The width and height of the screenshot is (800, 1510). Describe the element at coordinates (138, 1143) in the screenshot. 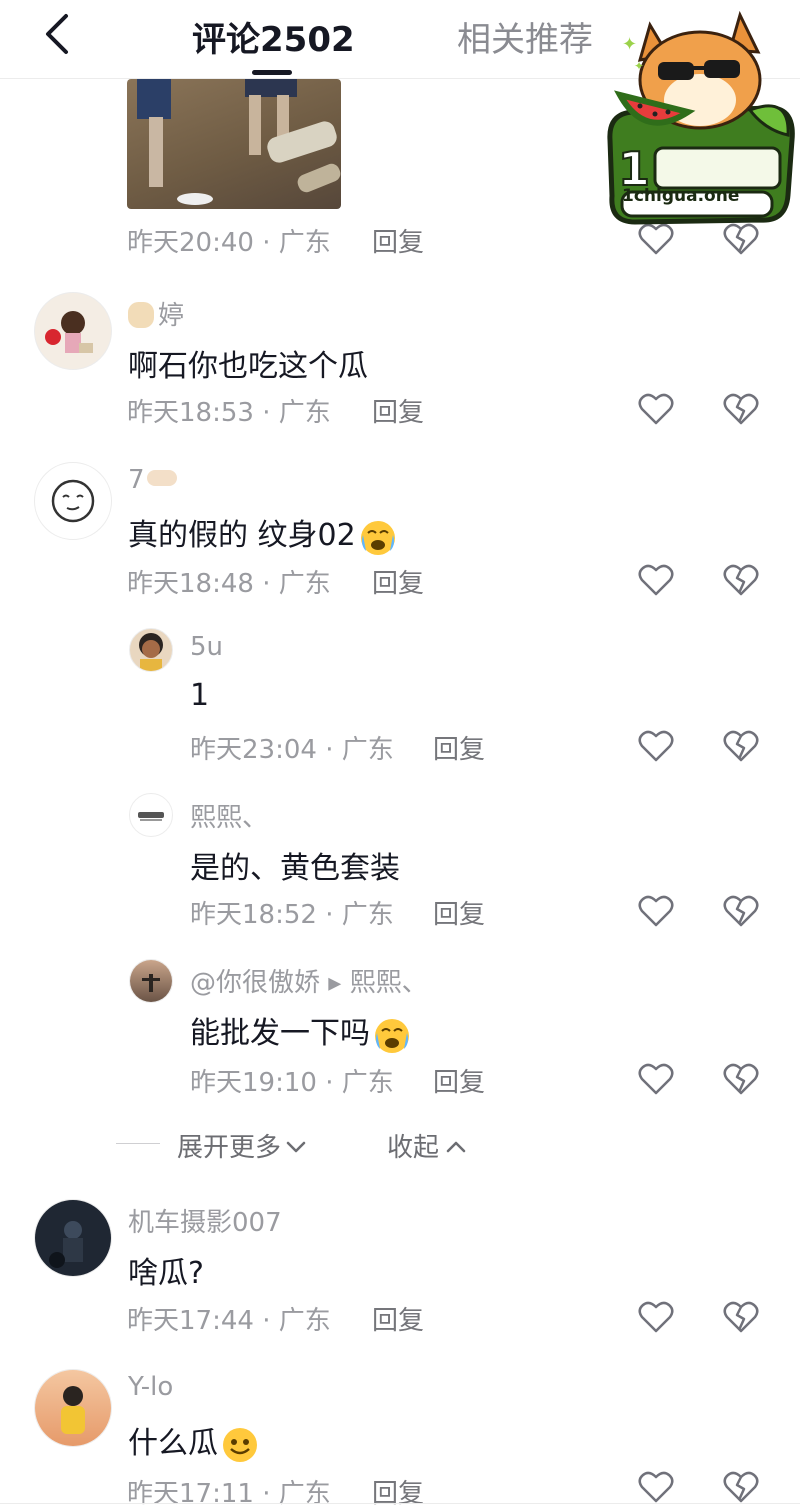

I see `thread-divider` at that location.